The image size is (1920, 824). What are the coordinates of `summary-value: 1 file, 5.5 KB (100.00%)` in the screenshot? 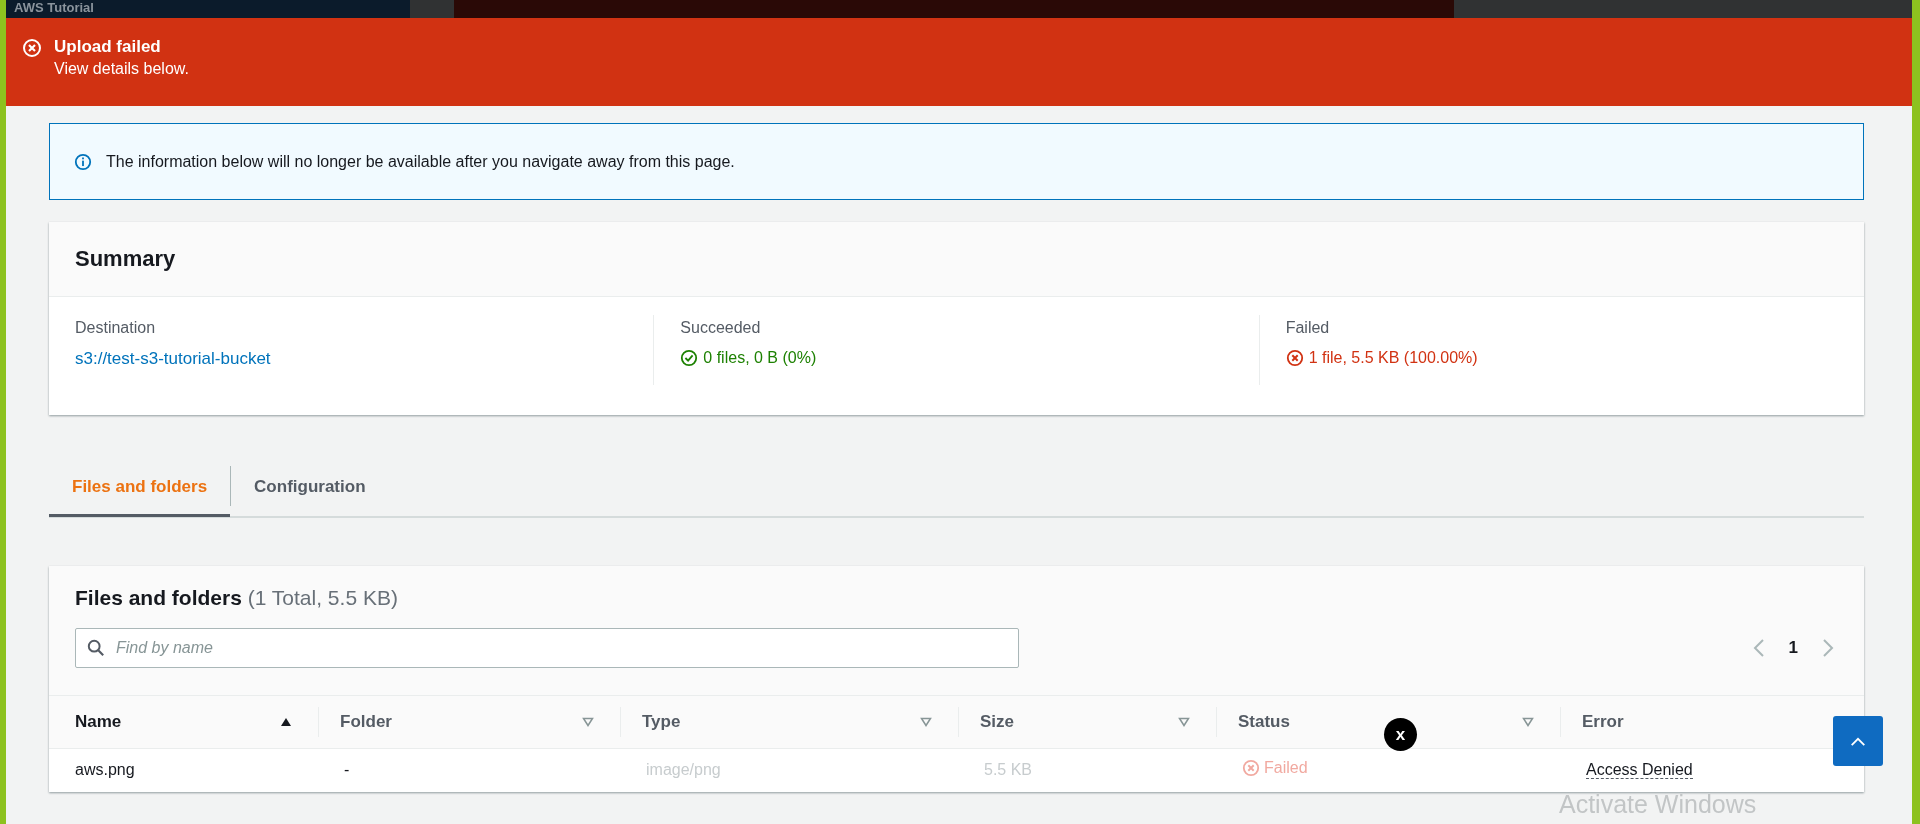 It's located at (1393, 358).